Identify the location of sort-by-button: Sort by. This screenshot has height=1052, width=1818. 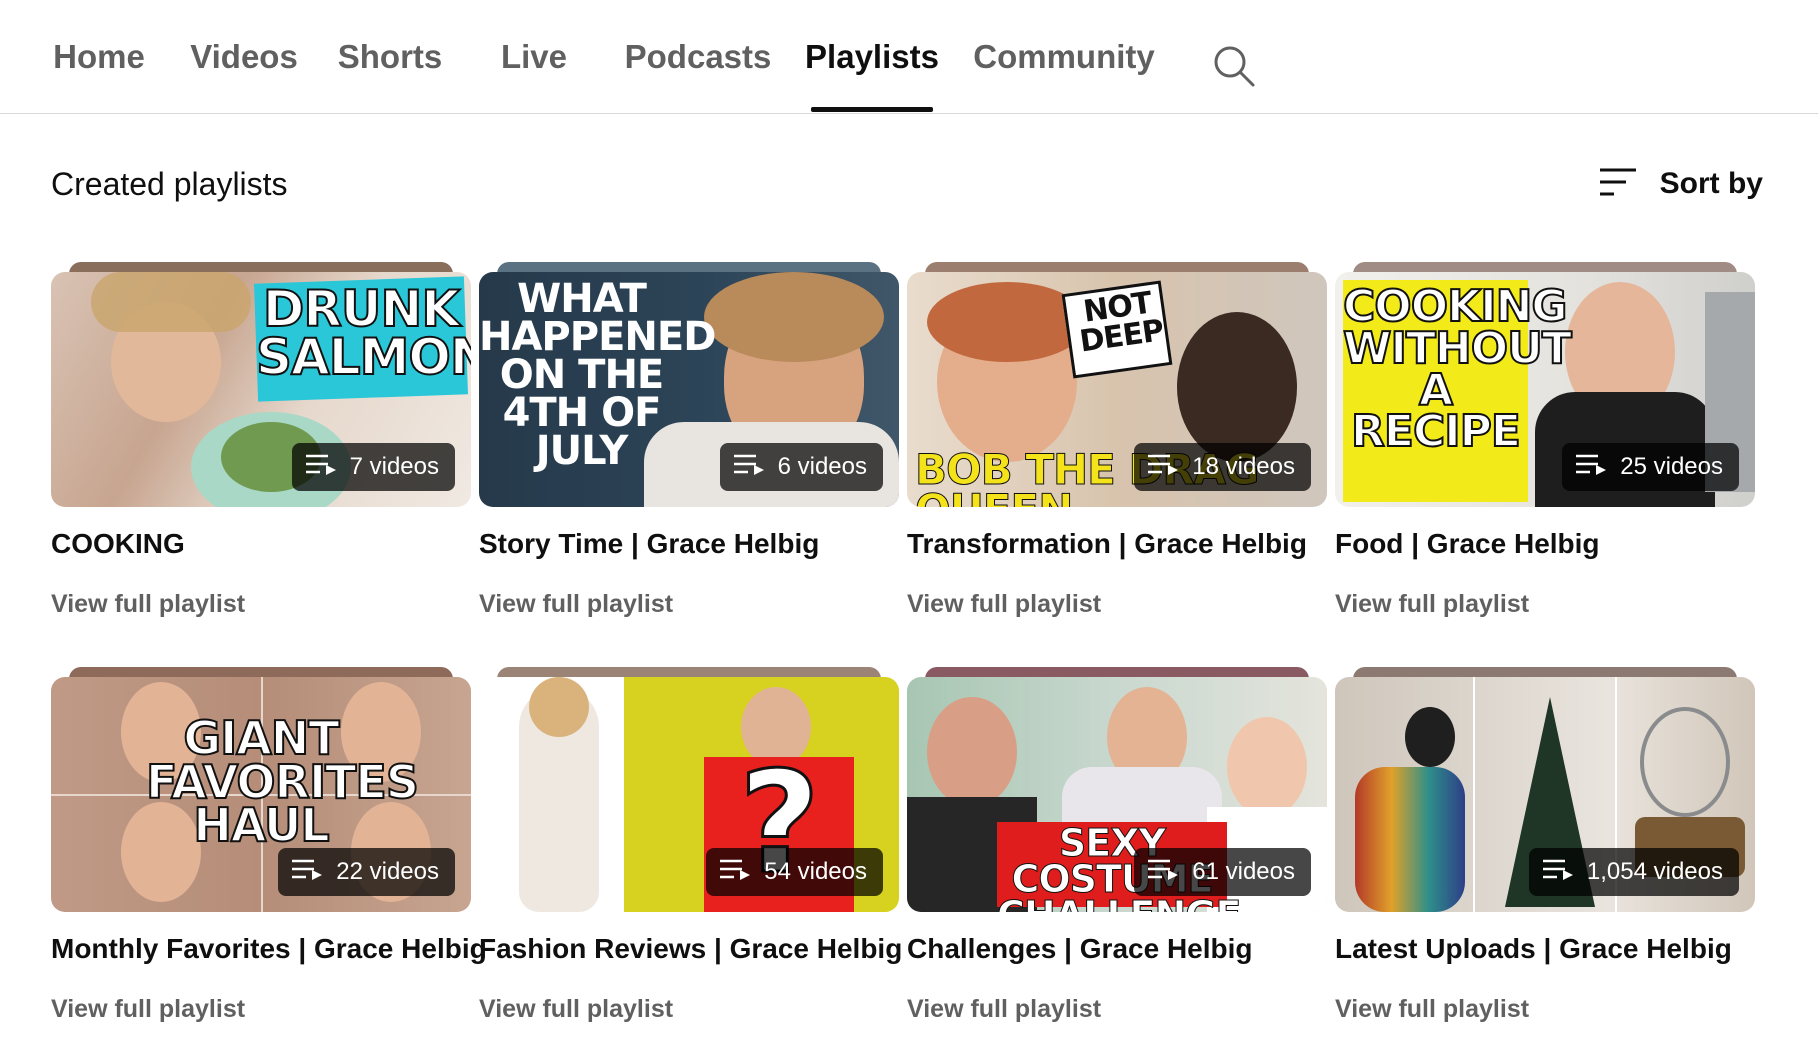
(1680, 184).